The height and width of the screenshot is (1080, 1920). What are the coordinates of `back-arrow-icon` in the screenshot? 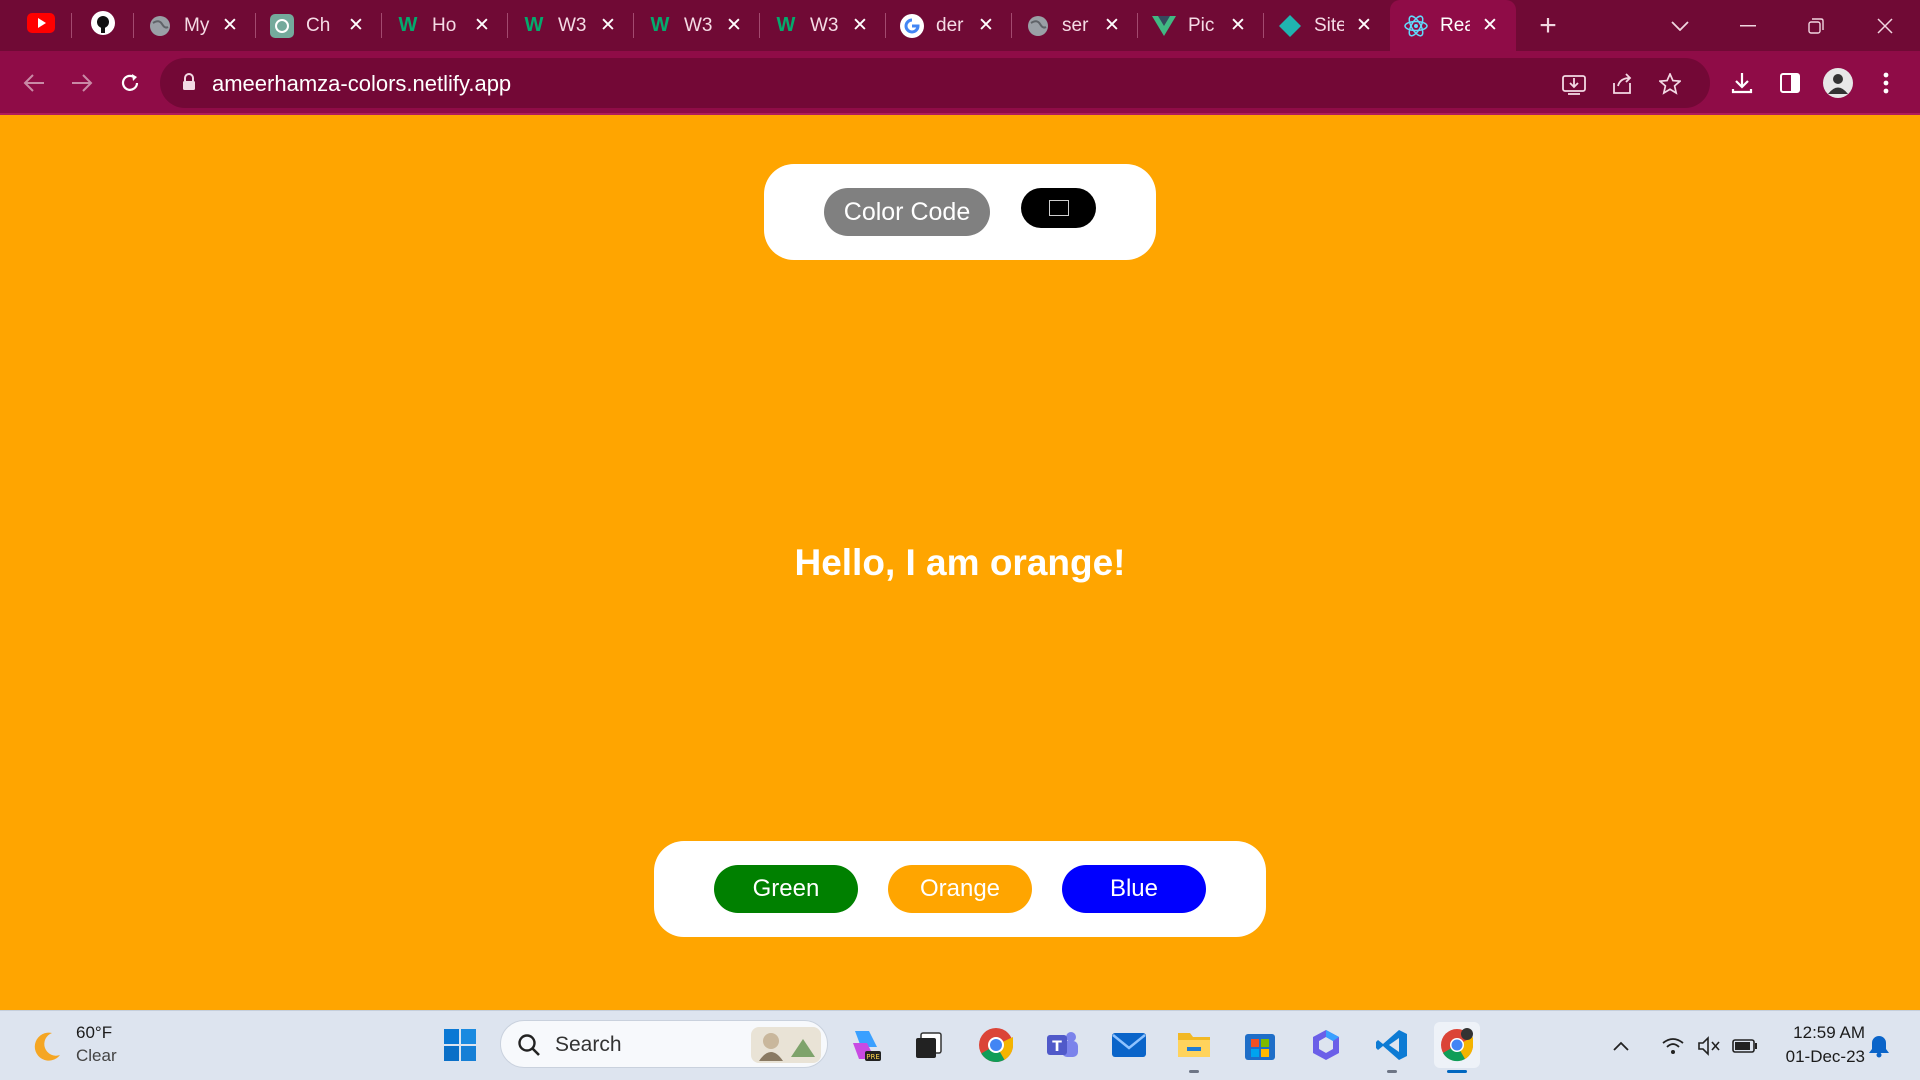 It's located at (34, 83).